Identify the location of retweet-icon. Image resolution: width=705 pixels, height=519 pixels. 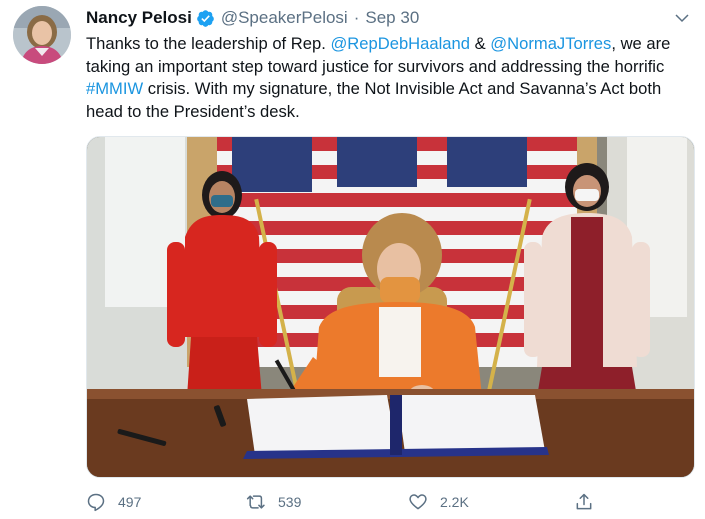
(255, 502).